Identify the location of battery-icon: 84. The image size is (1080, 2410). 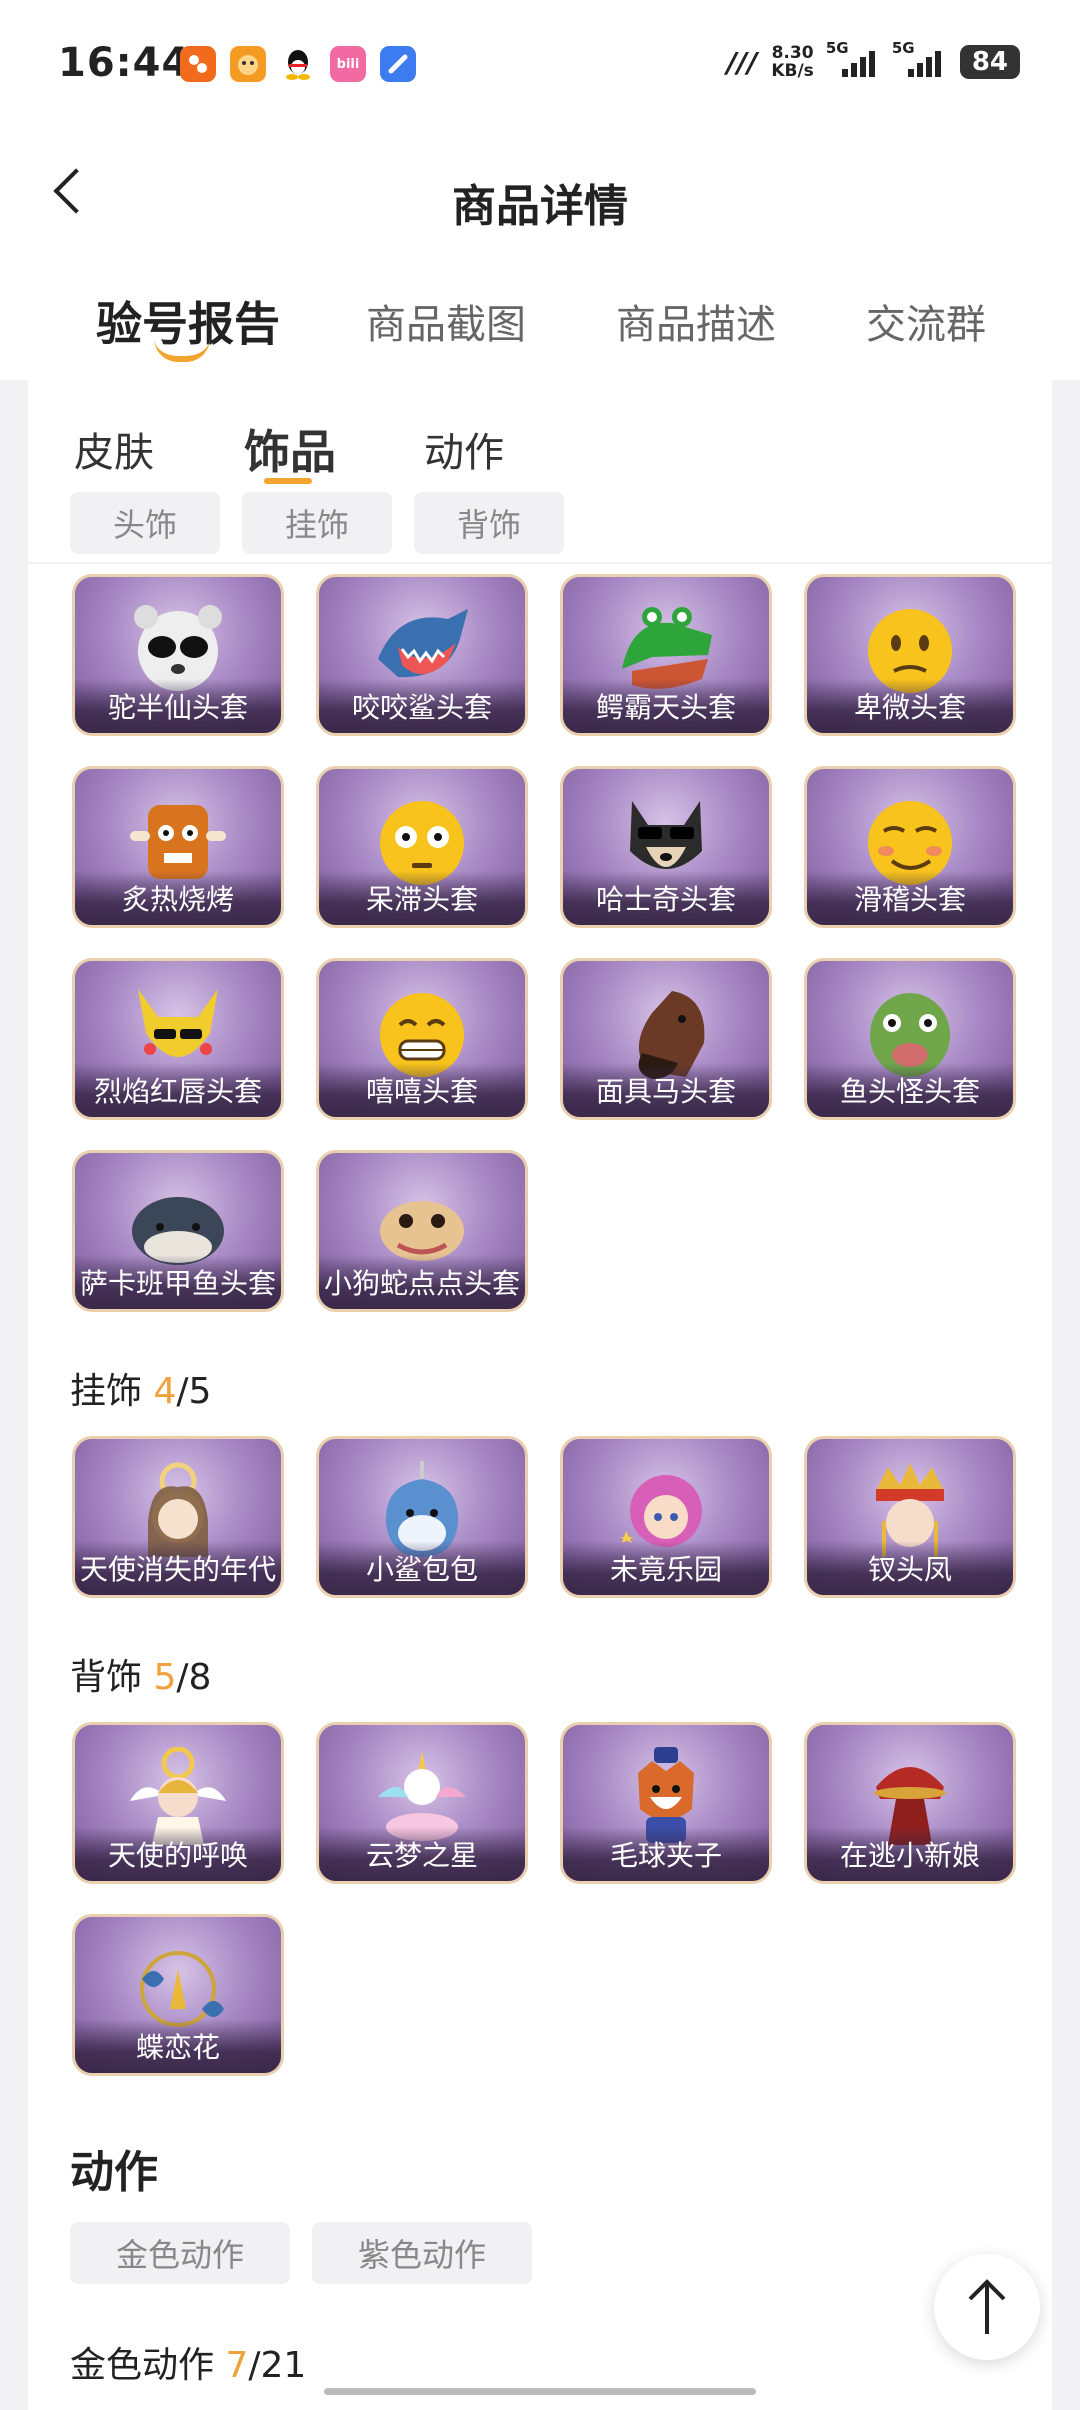
(989, 62).